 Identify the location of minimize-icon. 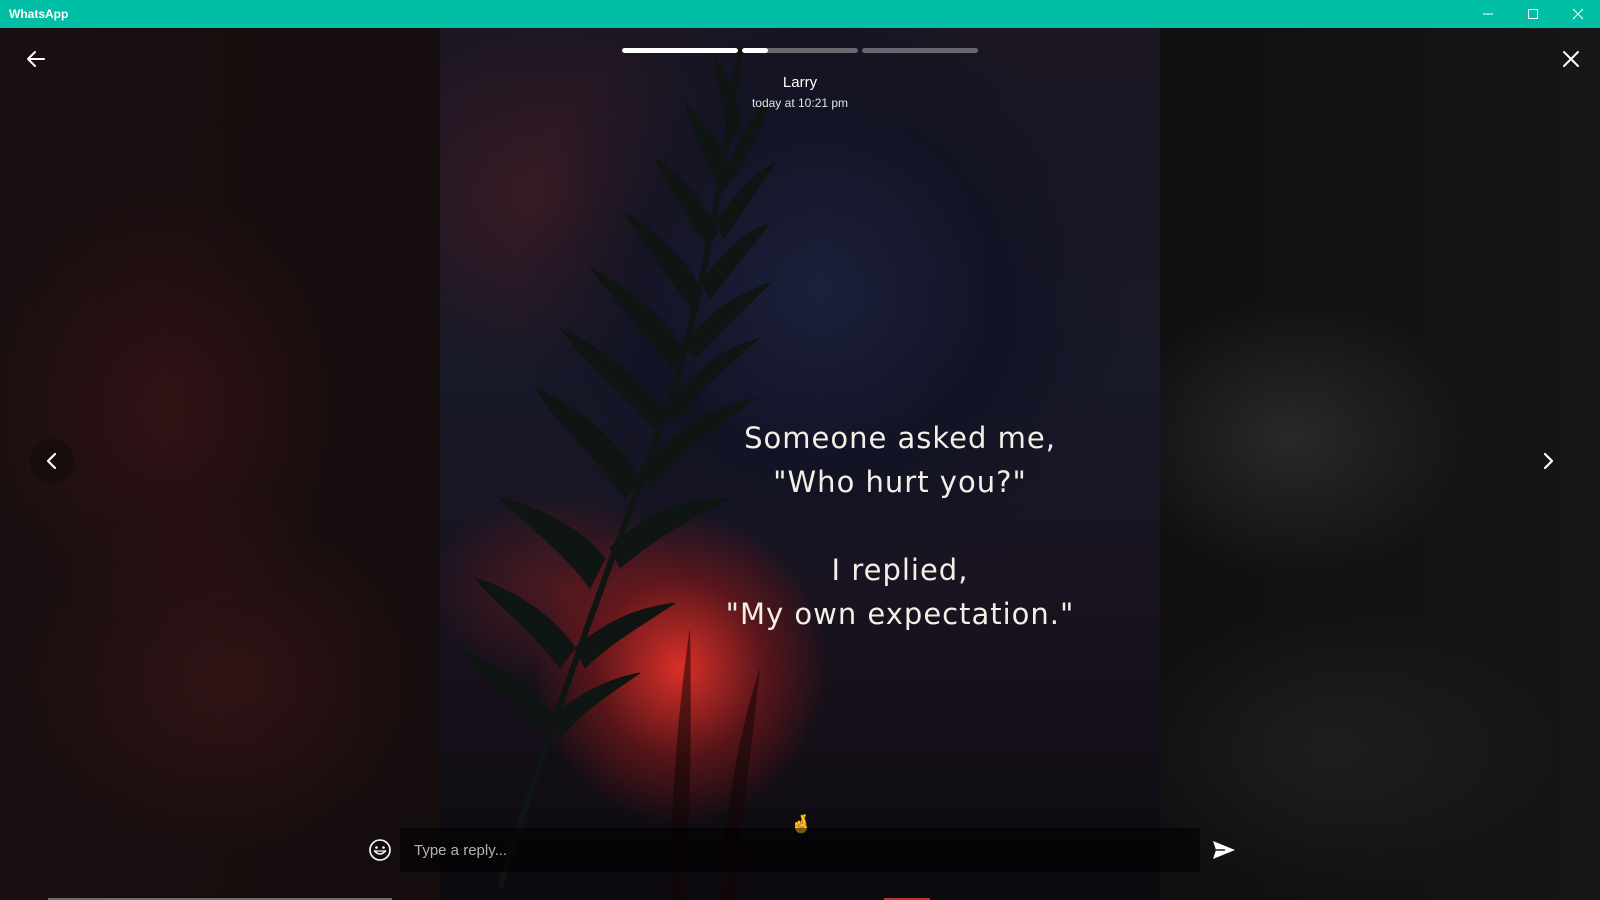
(1487, 14).